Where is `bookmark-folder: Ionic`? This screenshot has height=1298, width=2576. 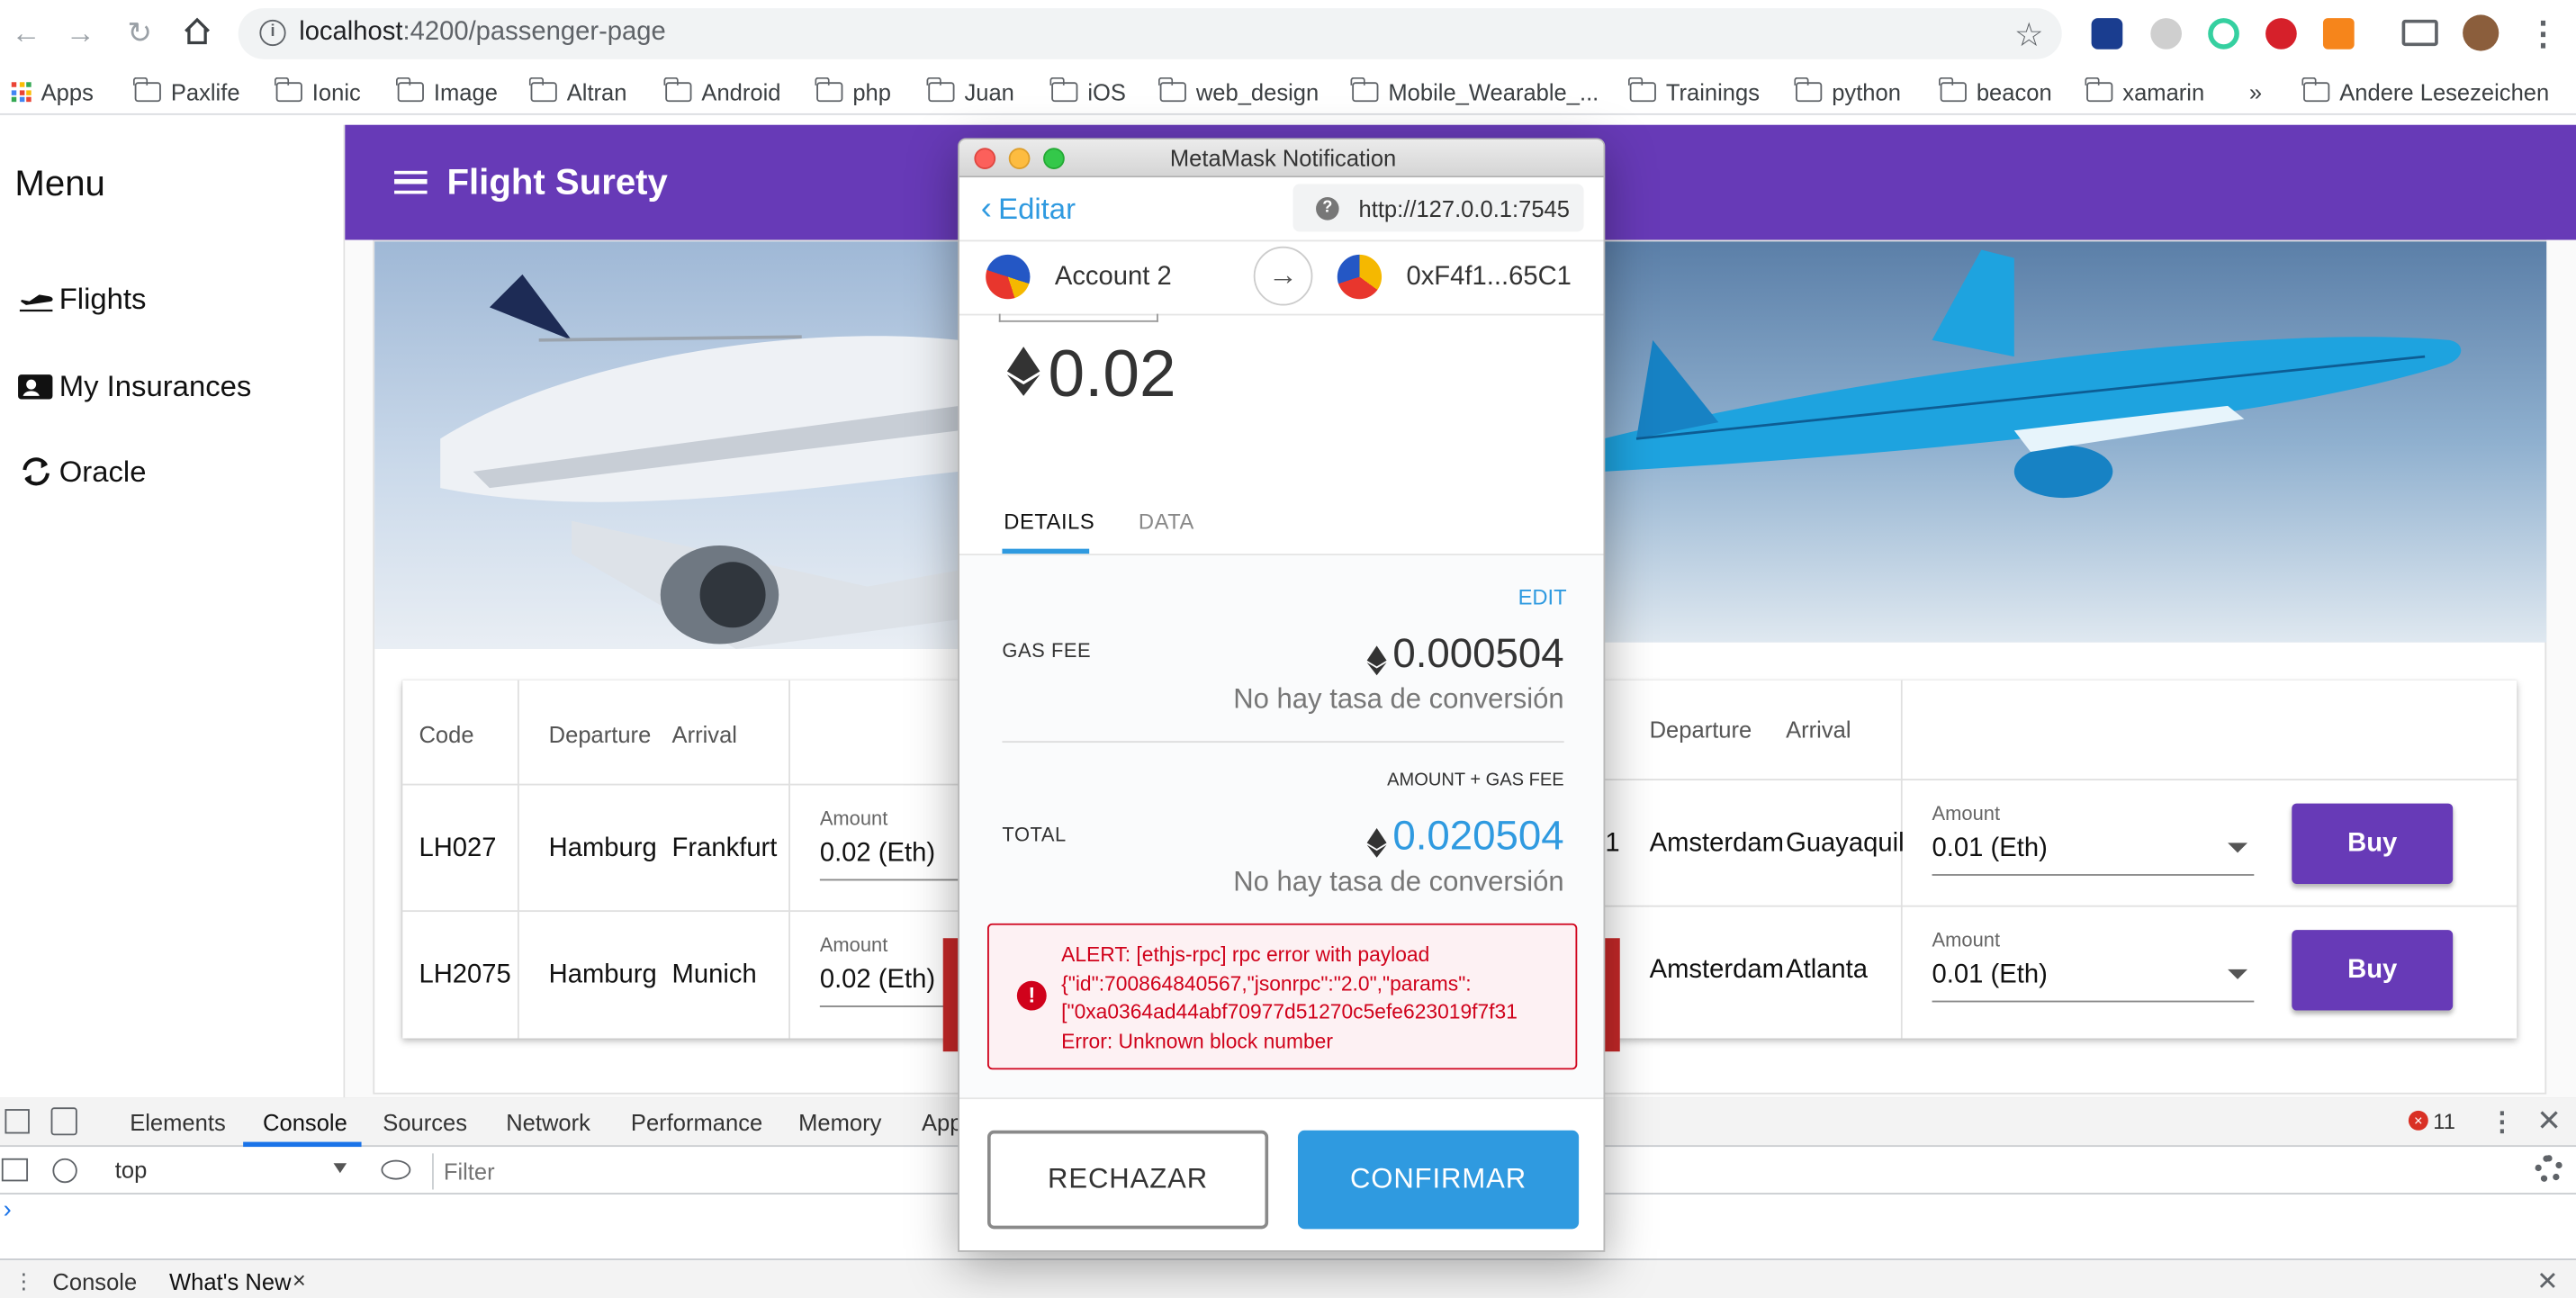 bookmark-folder: Ionic is located at coordinates (318, 92).